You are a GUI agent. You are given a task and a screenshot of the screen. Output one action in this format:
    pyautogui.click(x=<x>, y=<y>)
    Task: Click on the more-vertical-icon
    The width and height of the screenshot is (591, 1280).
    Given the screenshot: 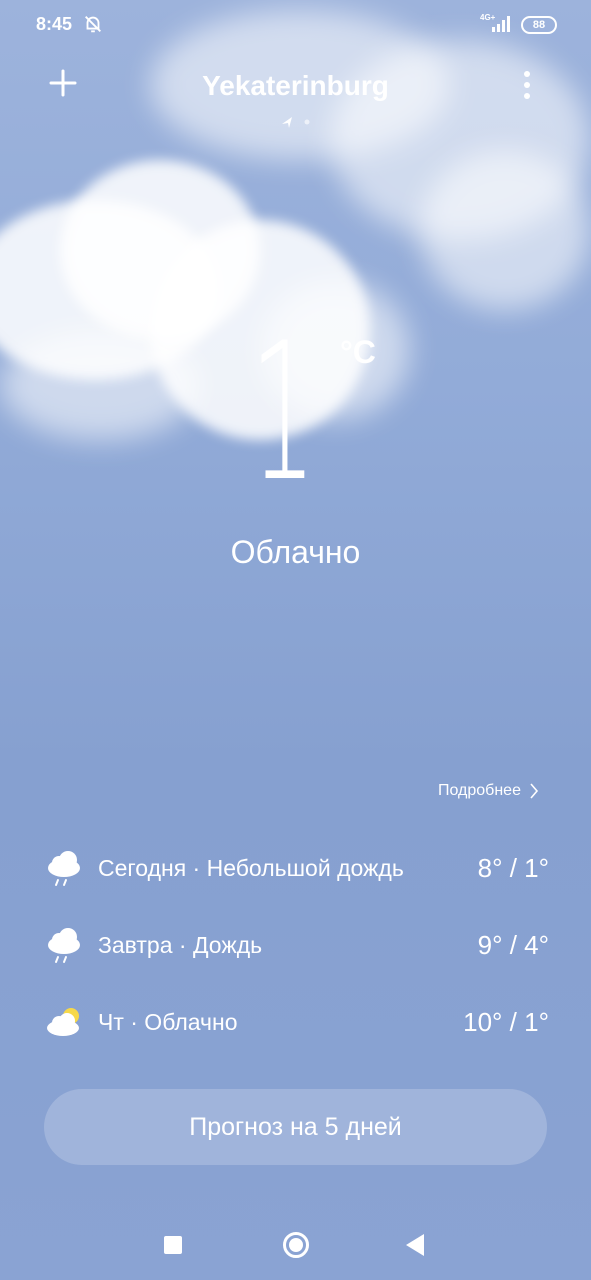 What is the action you would take?
    pyautogui.click(x=527, y=85)
    